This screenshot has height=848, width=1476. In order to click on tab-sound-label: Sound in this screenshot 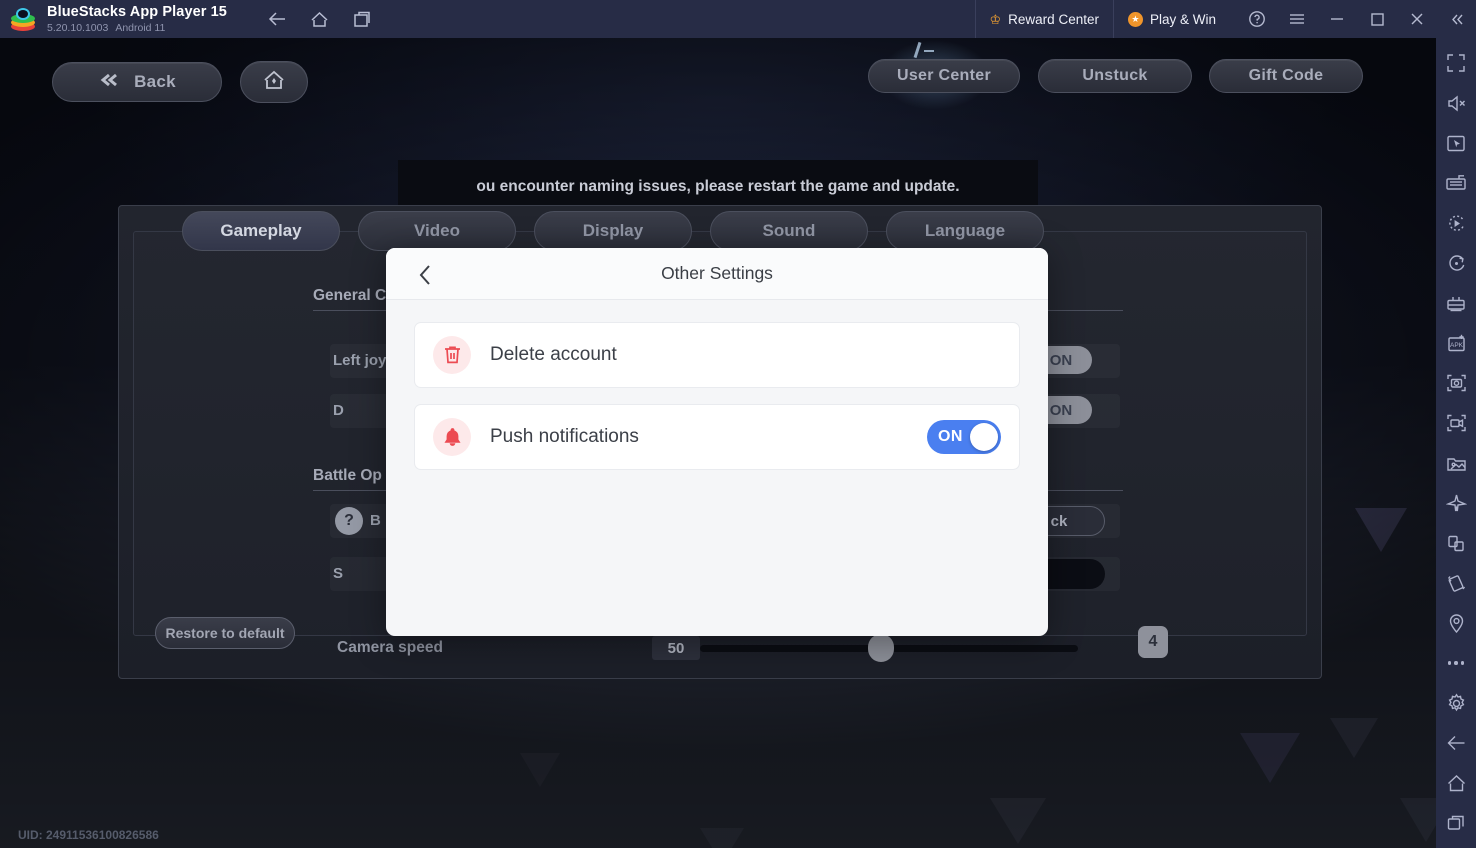, I will do `click(789, 230)`.